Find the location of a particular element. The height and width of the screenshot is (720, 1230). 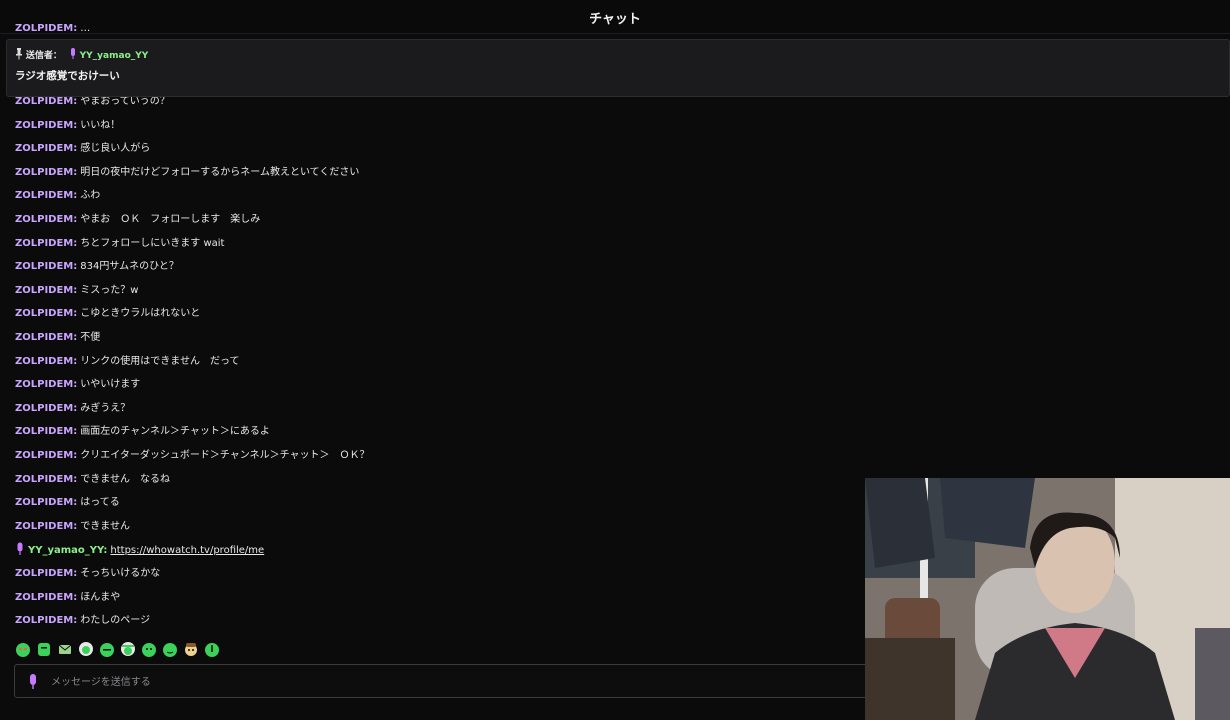

chat-message: ZOLPIDEM: 不便 is located at coordinates (57, 338).